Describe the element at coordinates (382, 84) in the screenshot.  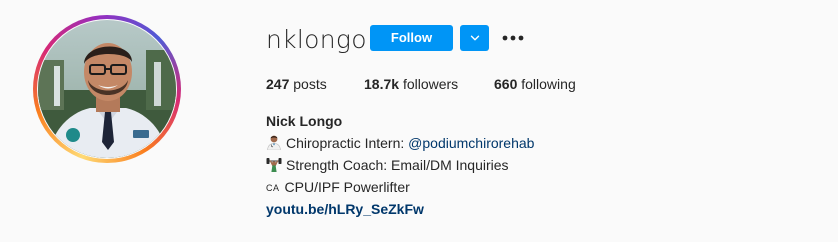
I see `followers-count: 18.7k` at that location.